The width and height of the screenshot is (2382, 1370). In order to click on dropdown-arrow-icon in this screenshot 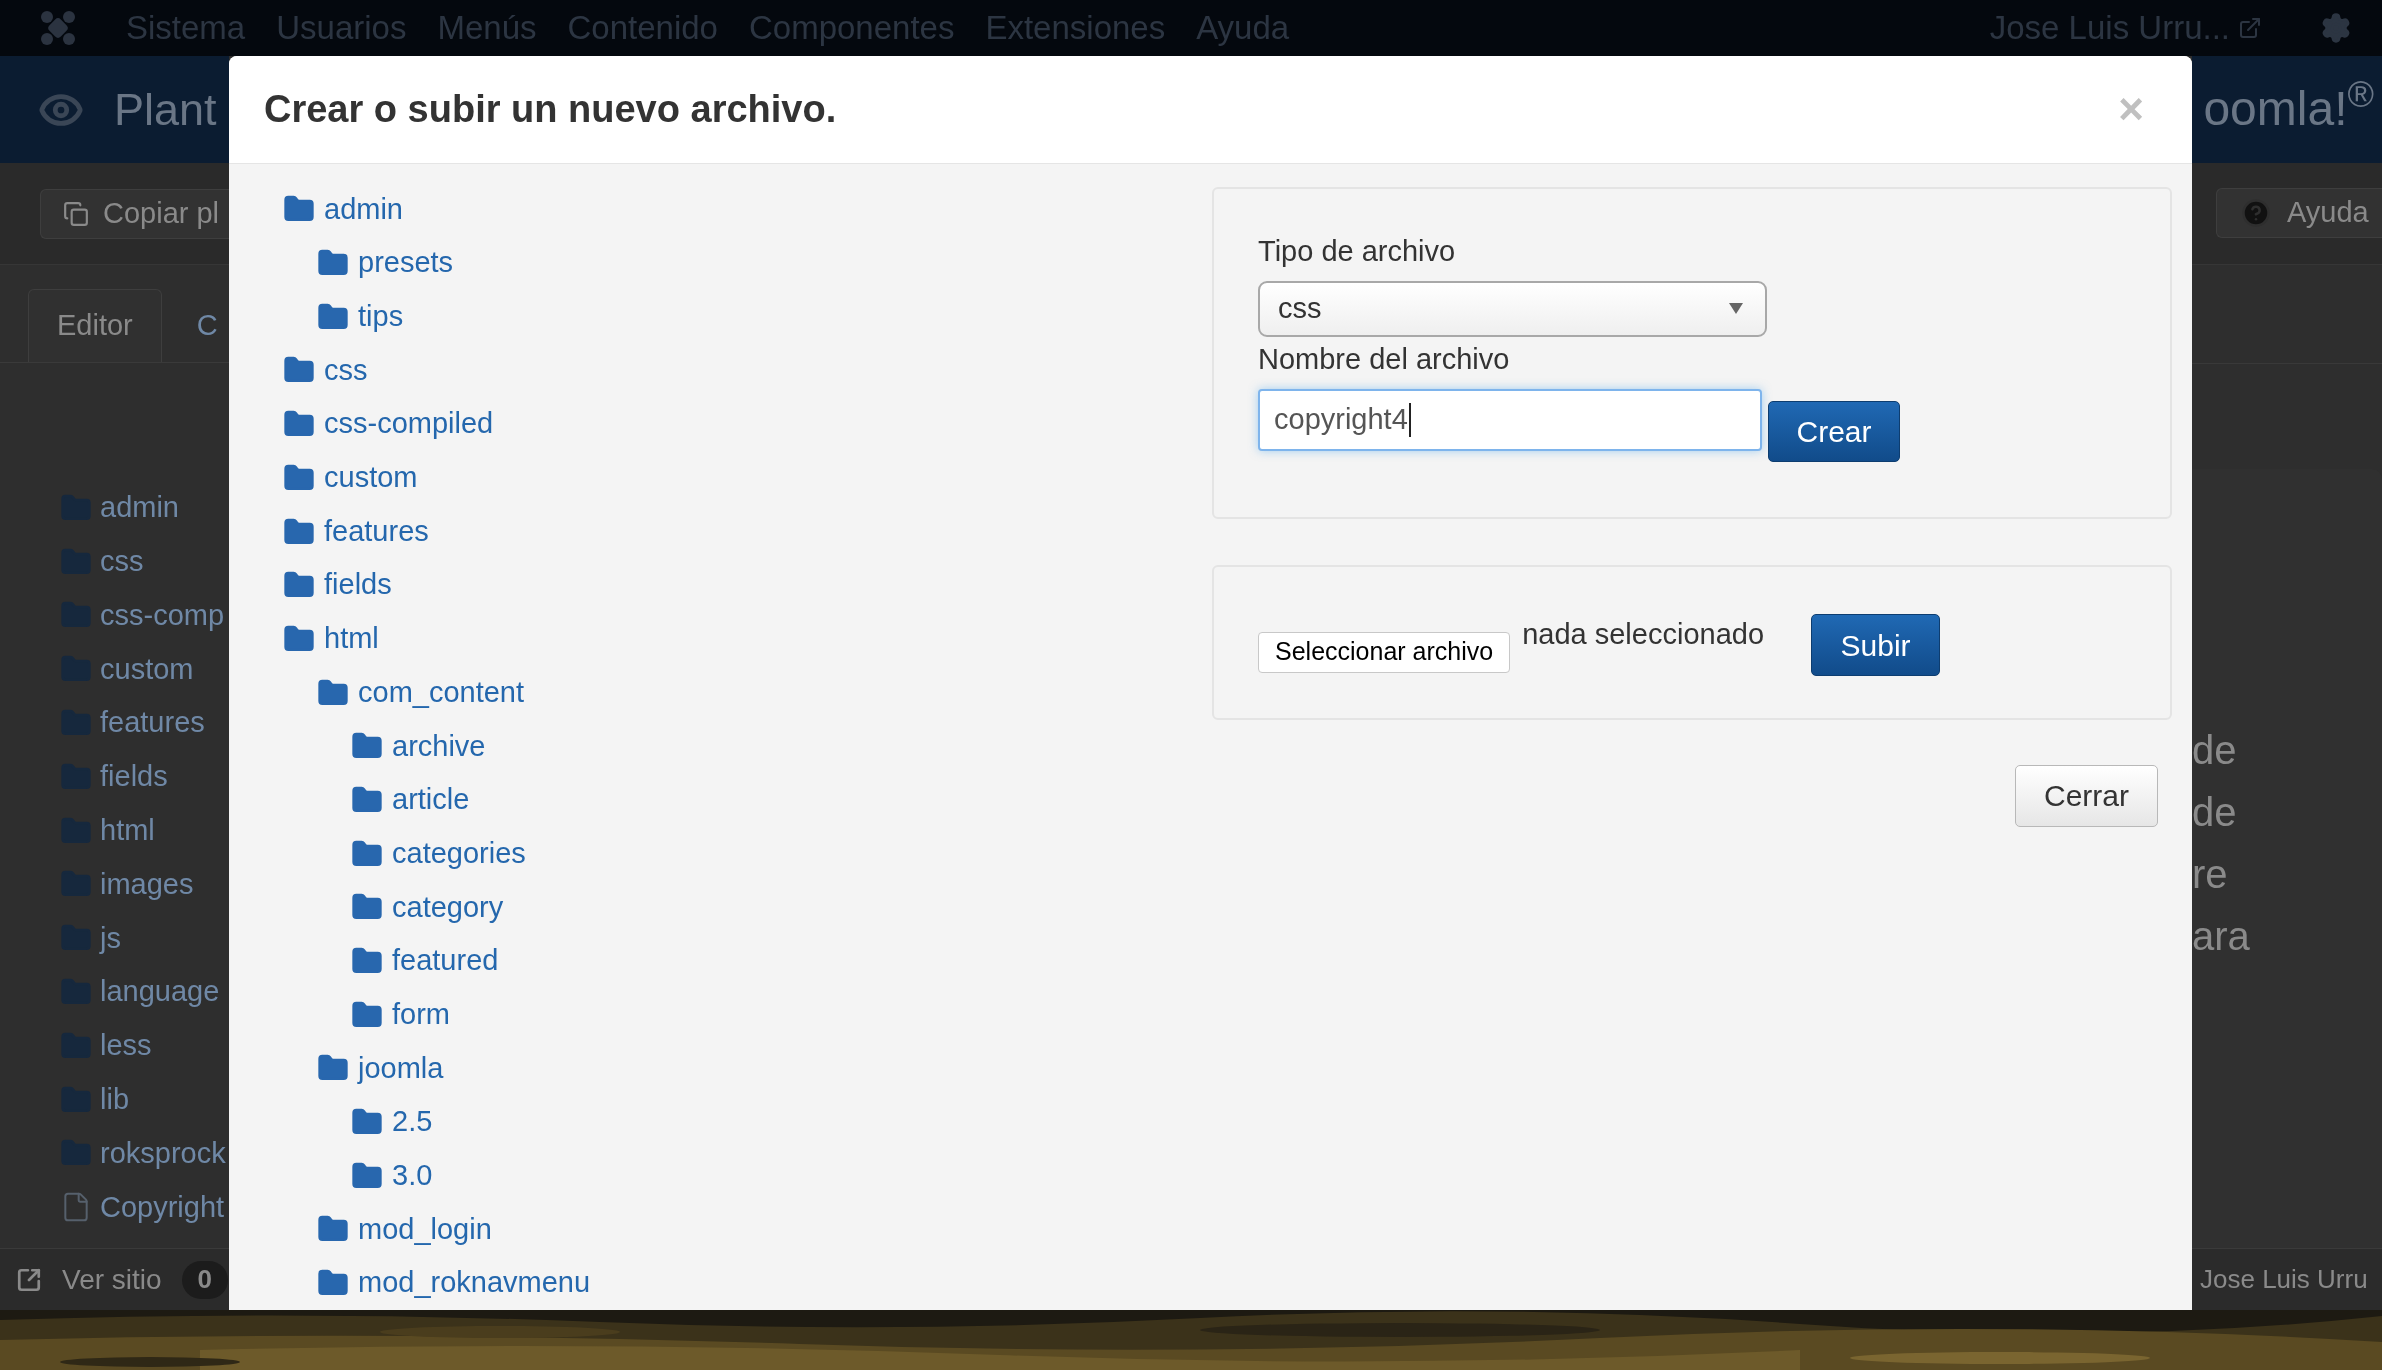, I will do `click(1736, 309)`.